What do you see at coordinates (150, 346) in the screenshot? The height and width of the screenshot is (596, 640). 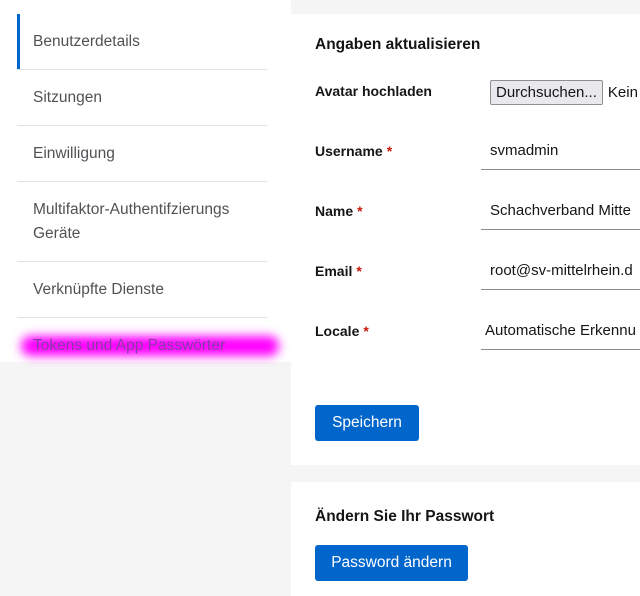 I see `sidebar-item-label: Tokens und App Passwörter` at bounding box center [150, 346].